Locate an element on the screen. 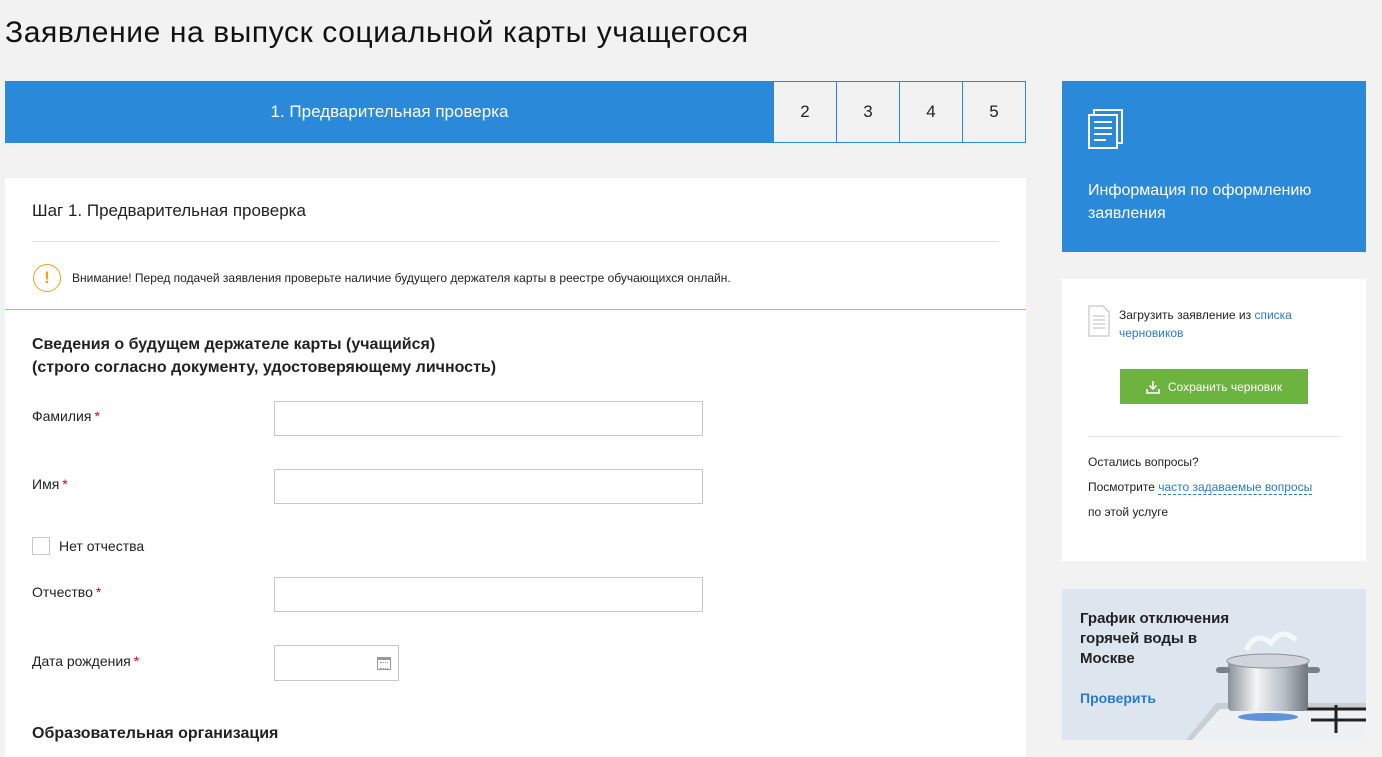 The height and width of the screenshot is (757, 1382). load-draft-text: Загрузить заявление из списка черновиков is located at coordinates (1229, 324).